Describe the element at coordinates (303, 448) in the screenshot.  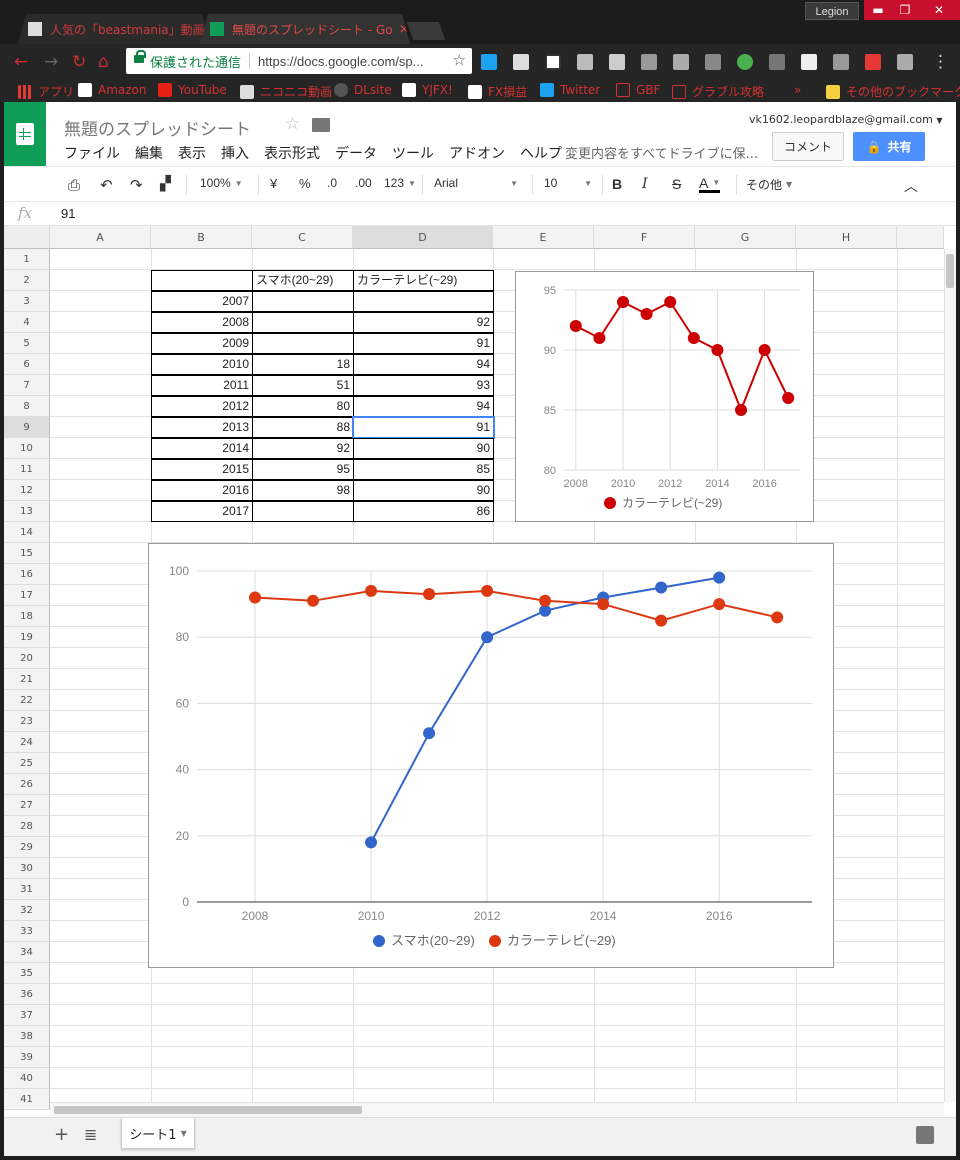
I see `phone-cell: 92` at that location.